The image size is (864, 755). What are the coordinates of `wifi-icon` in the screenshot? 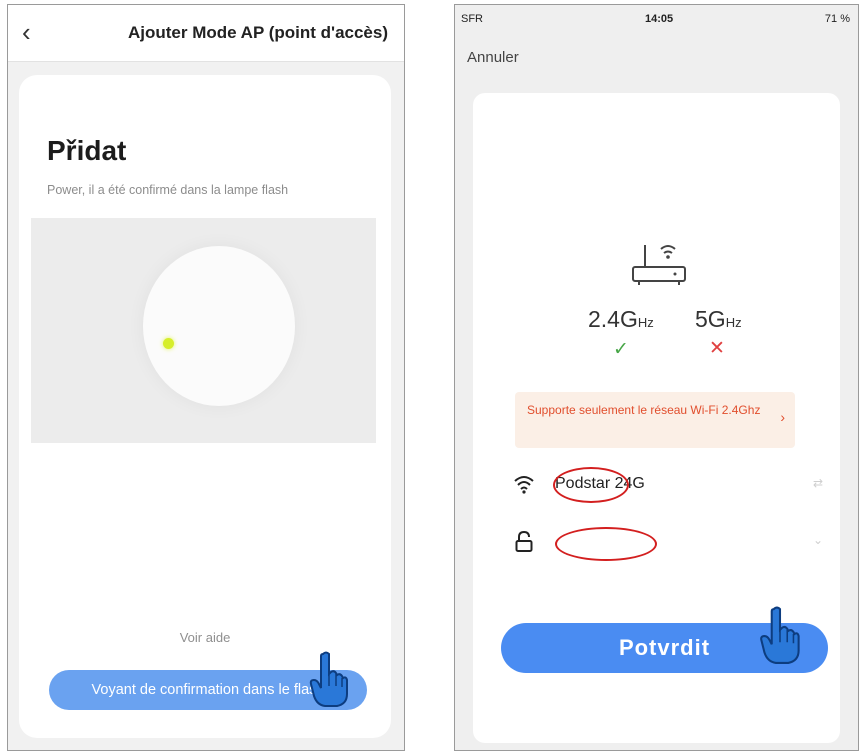 It's located at (524, 485).